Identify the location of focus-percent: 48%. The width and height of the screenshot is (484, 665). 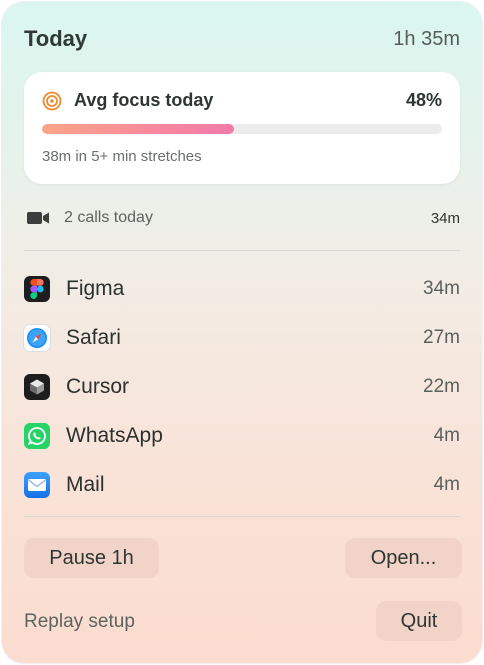
(423, 100).